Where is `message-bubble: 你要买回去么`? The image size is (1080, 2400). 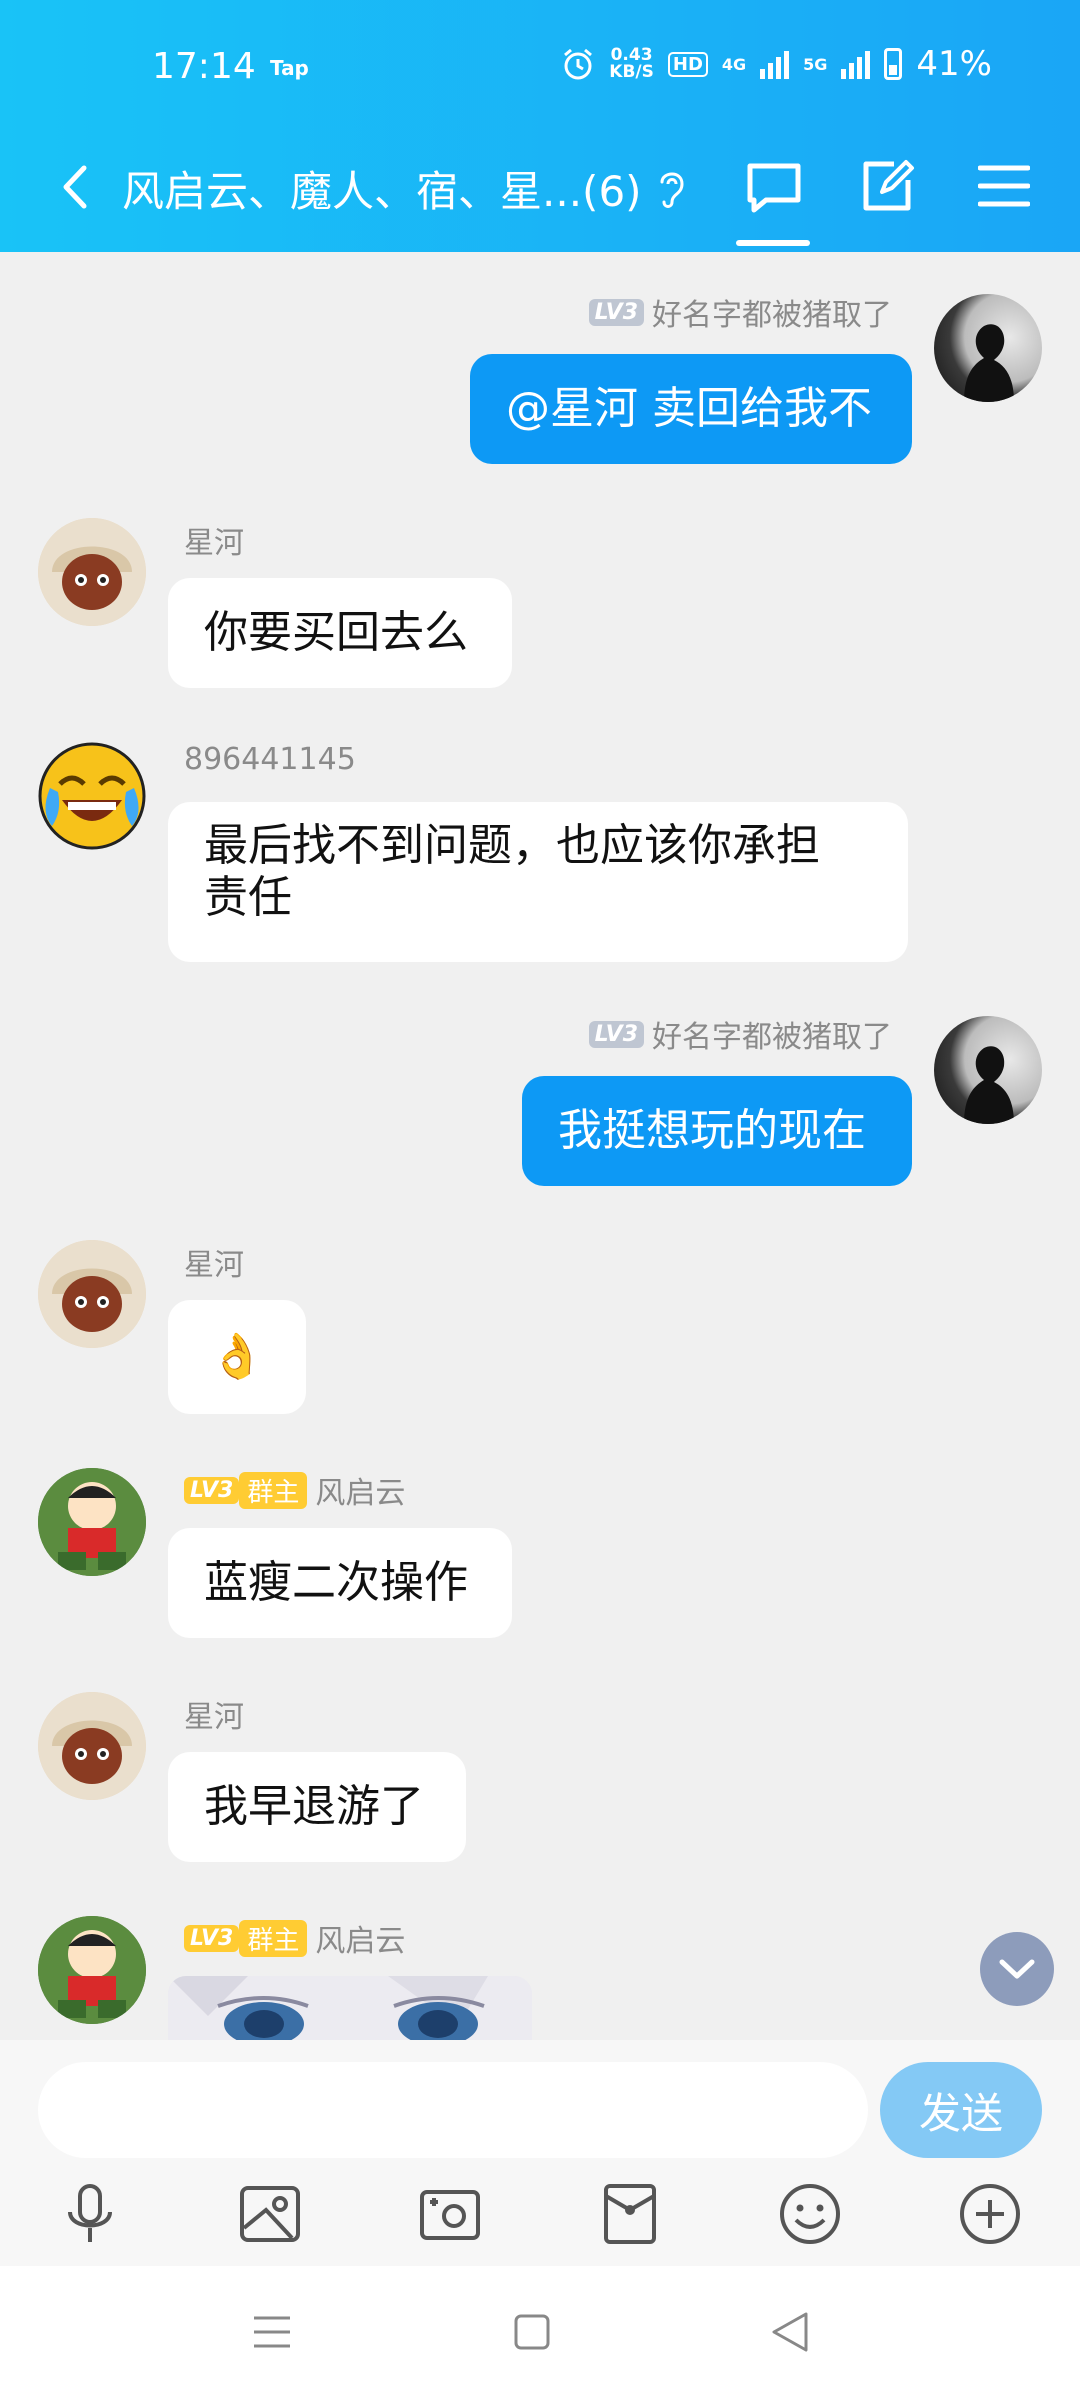 message-bubble: 你要买回去么 is located at coordinates (340, 633).